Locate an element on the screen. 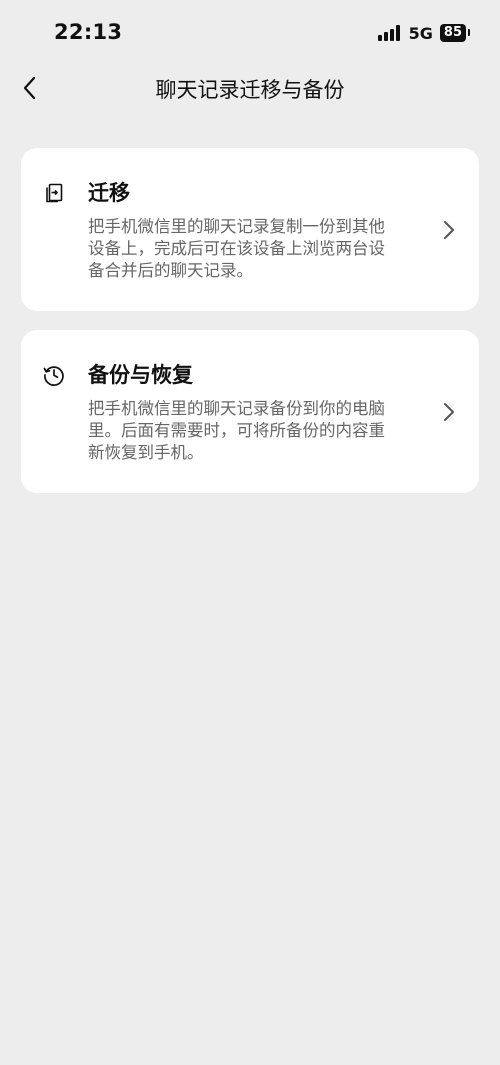 Image resolution: width=500 pixels, height=1065 pixels. signal-icon is located at coordinates (388, 33).